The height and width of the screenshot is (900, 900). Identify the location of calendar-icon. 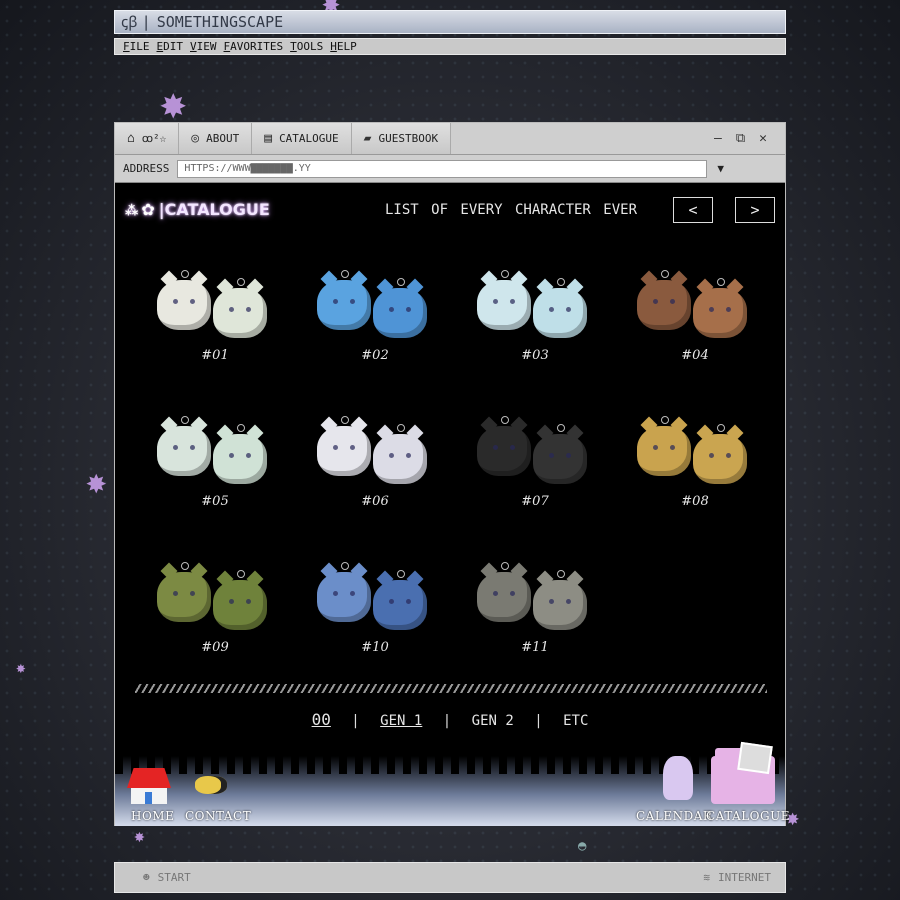
(678, 778).